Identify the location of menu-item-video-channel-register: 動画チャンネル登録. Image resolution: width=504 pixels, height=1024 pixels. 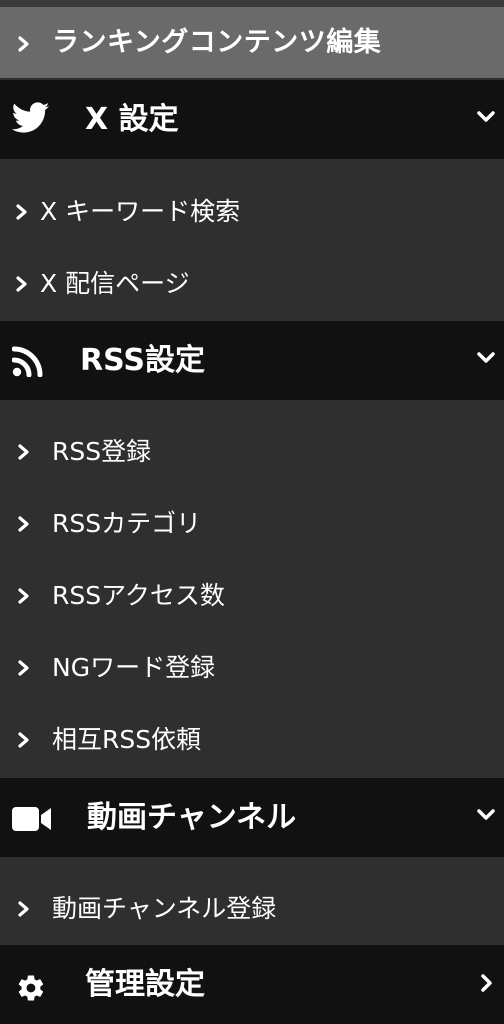
(252, 909).